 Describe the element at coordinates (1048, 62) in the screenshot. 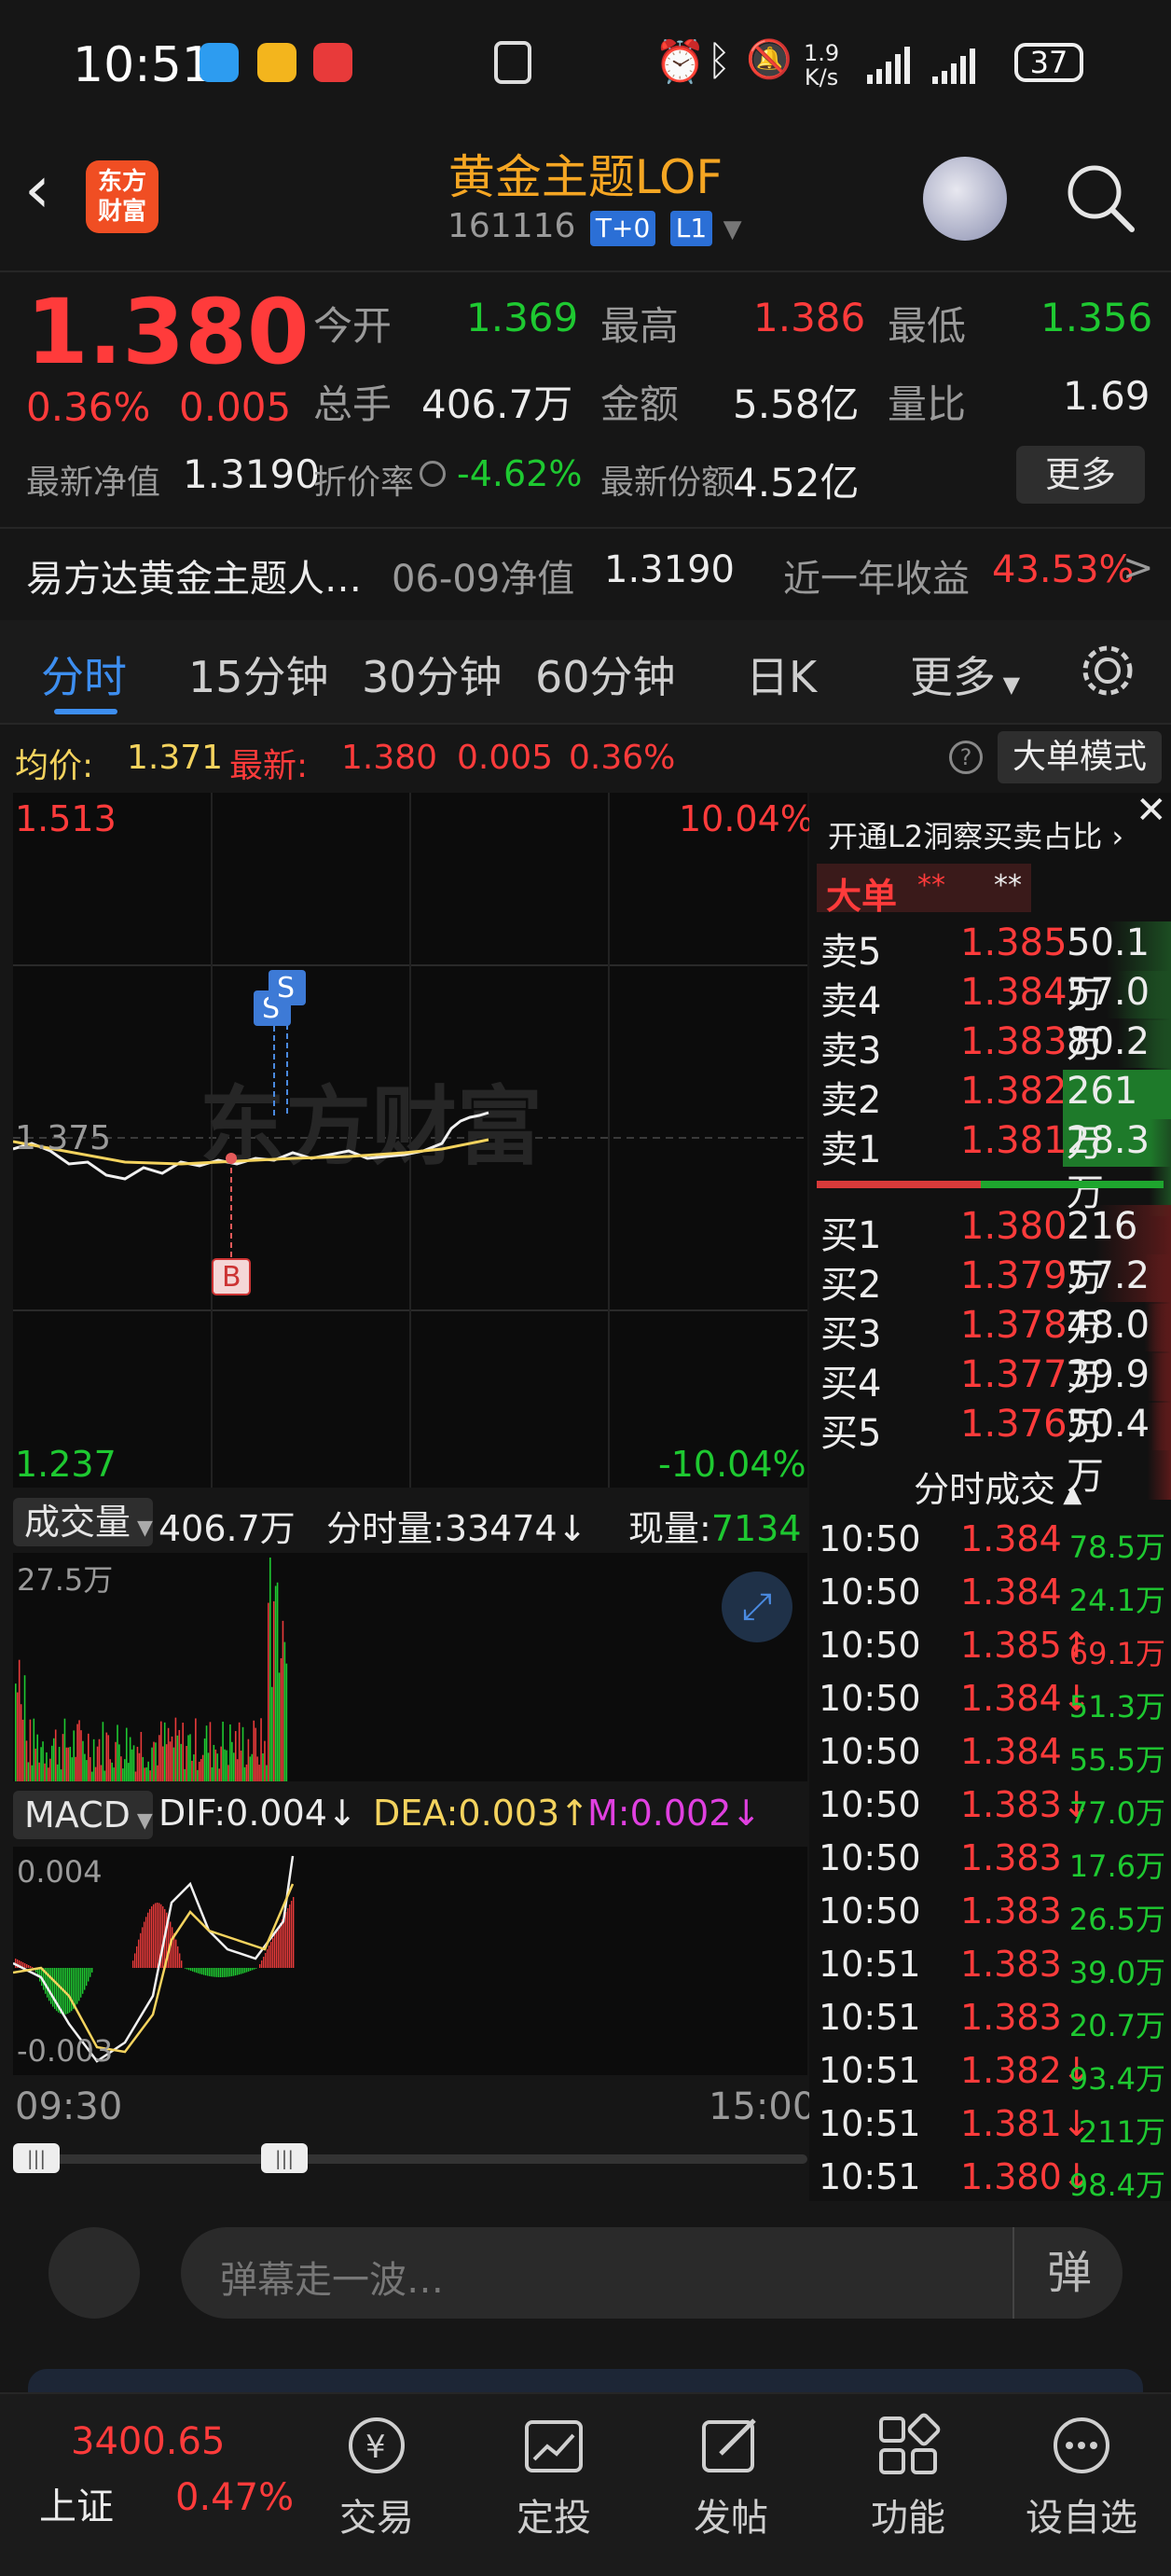

I see `battery-icon: 37` at that location.